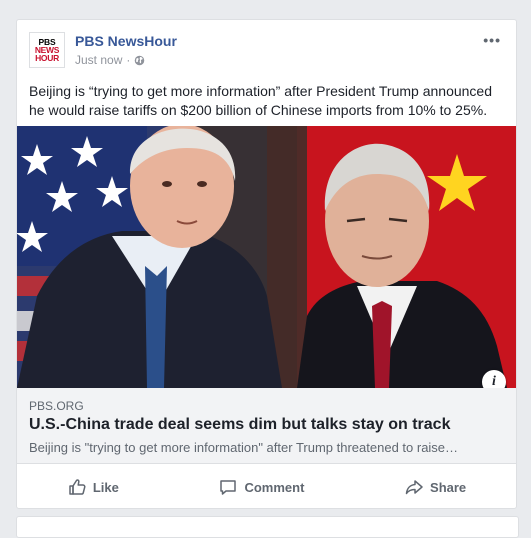 The image size is (531, 538). What do you see at coordinates (492, 40) in the screenshot?
I see `more-options-icon: •••` at bounding box center [492, 40].